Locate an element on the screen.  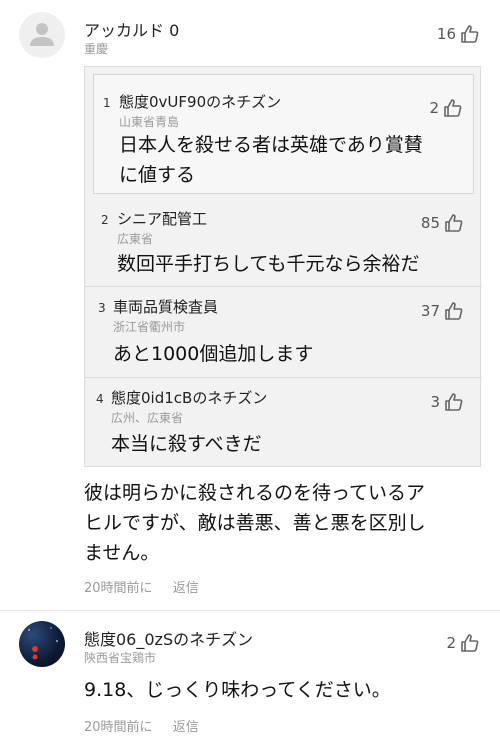
reply-like-button: 2 is located at coordinates (446, 108).